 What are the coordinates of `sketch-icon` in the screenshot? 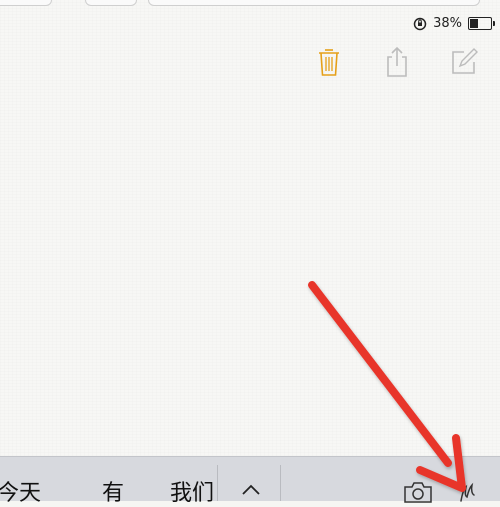 It's located at (469, 491).